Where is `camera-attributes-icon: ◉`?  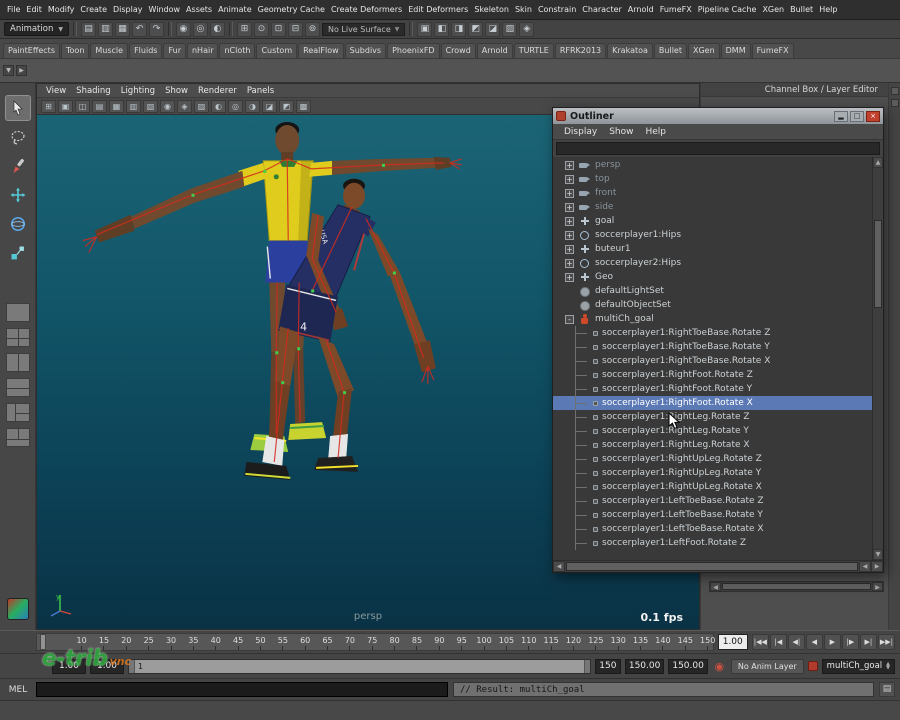 camera-attributes-icon: ◉ is located at coordinates (167, 106).